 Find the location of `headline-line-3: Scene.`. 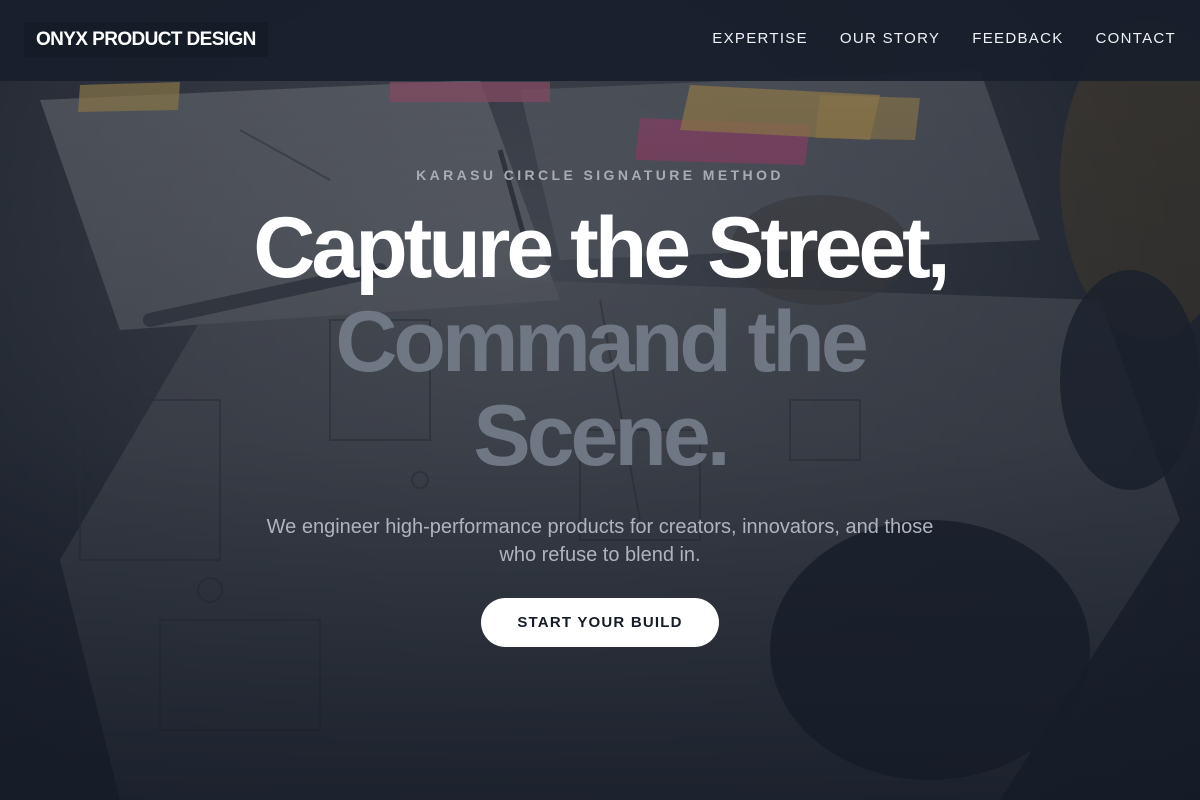

headline-line-3: Scene. is located at coordinates (601, 436).